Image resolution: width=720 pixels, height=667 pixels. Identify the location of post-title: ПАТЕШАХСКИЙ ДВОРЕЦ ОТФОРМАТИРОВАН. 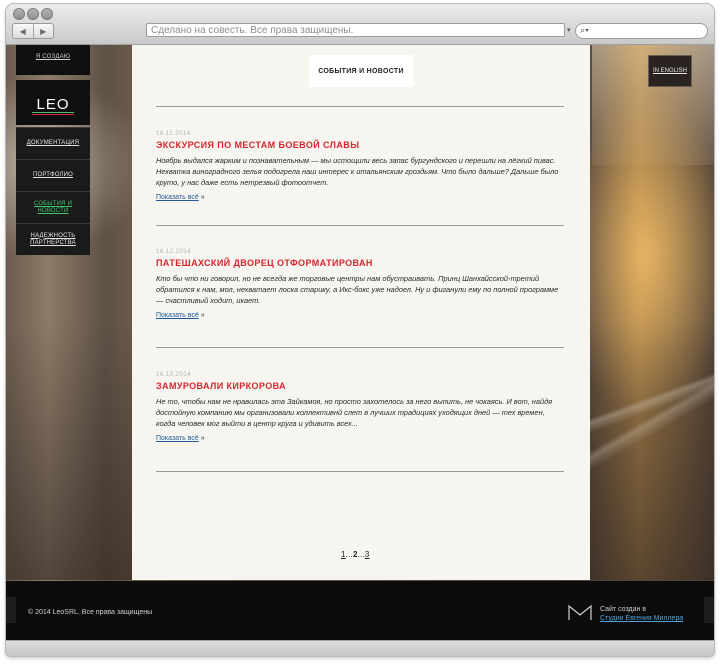
(361, 263).